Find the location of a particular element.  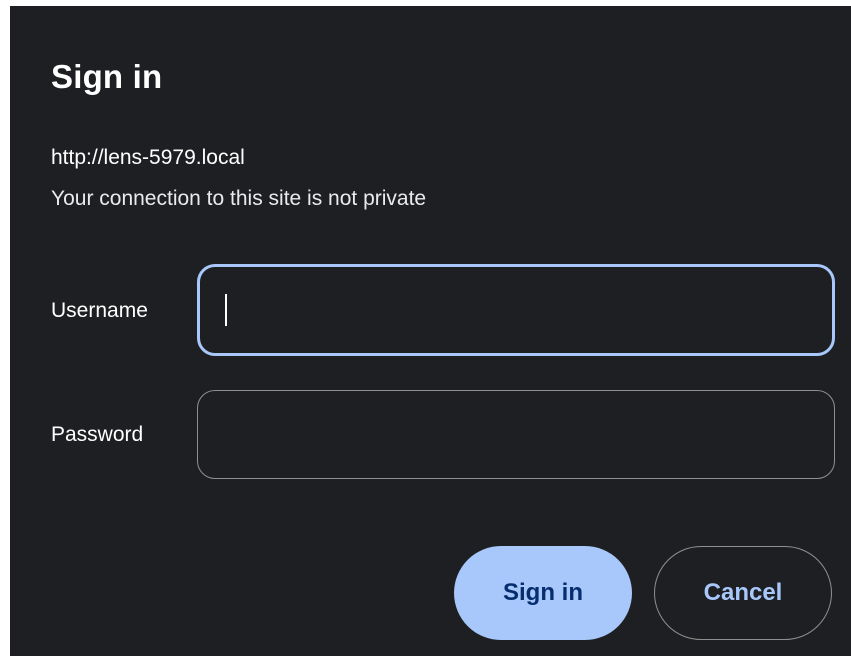

password-input is located at coordinates (516, 434).